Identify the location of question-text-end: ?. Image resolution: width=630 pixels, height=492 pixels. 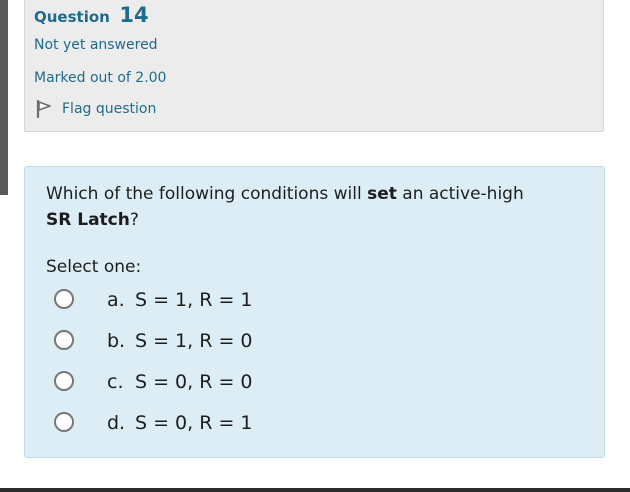
(134, 220).